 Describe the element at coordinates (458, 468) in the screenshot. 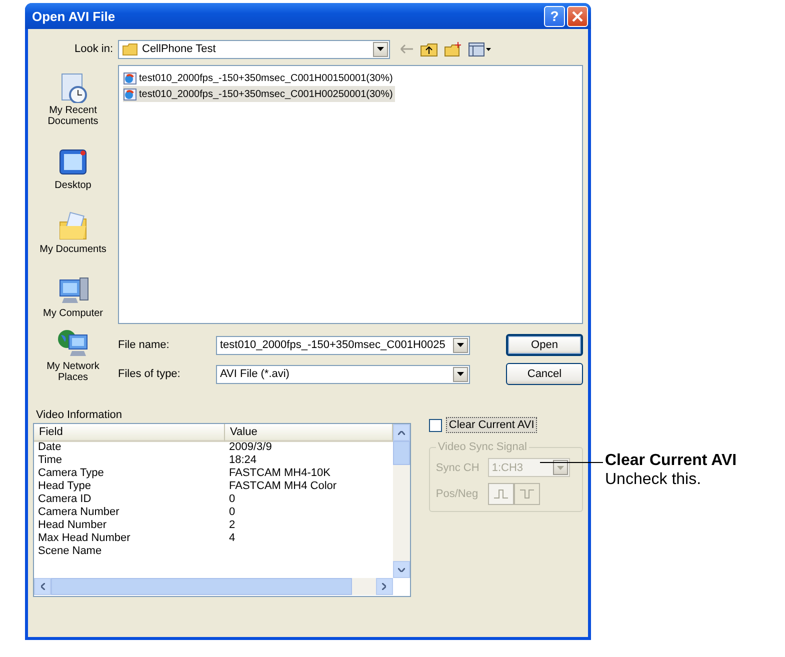

I see `sync-ch-label: Sync CH` at that location.